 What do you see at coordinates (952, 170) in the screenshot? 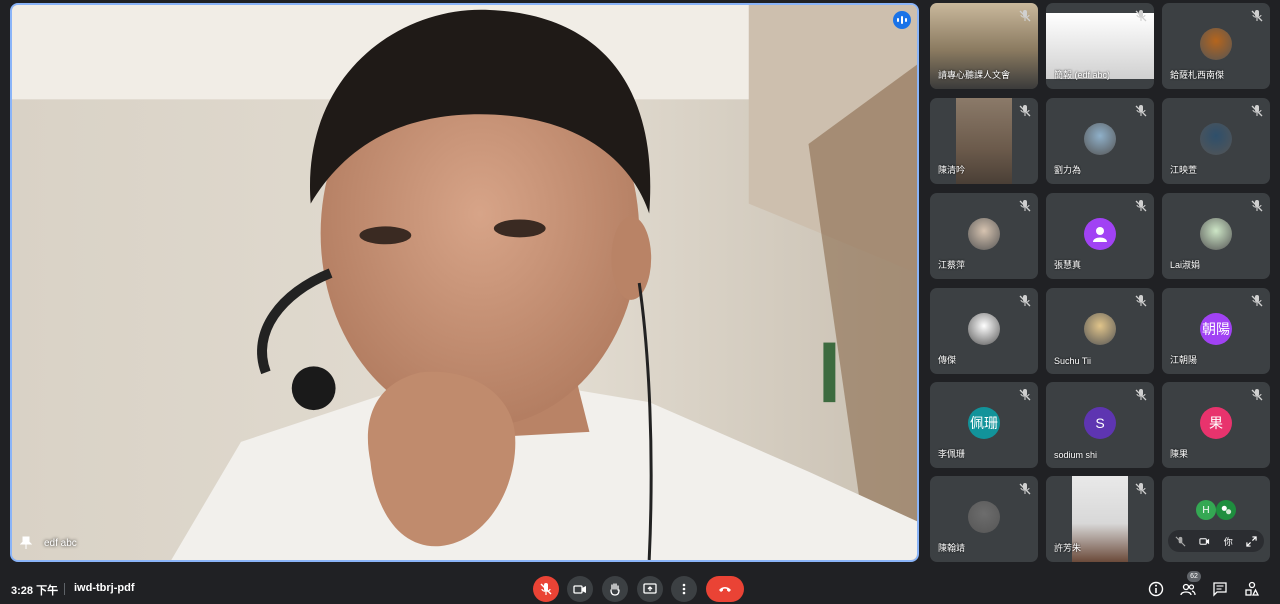
I see `participant-name: 陳清吟` at bounding box center [952, 170].